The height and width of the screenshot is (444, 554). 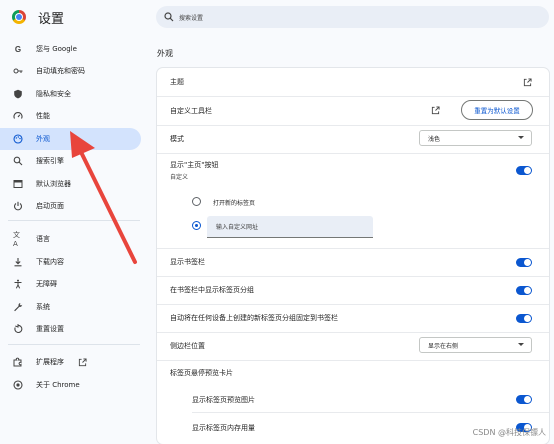 I want to click on new-tab-radio, so click(x=196, y=201).